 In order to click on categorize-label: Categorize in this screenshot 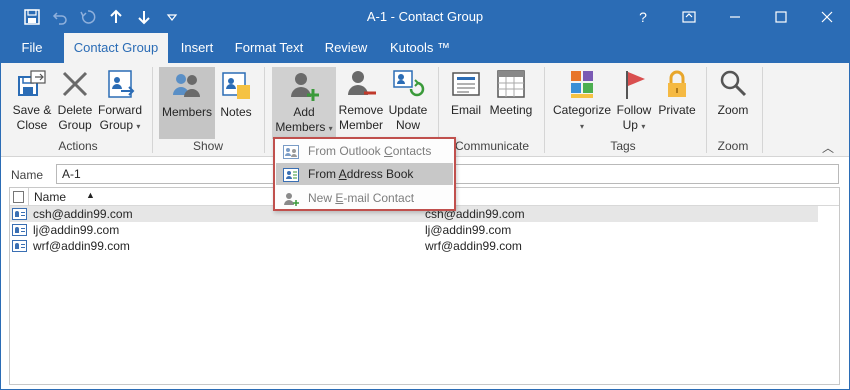, I will do `click(582, 110)`.